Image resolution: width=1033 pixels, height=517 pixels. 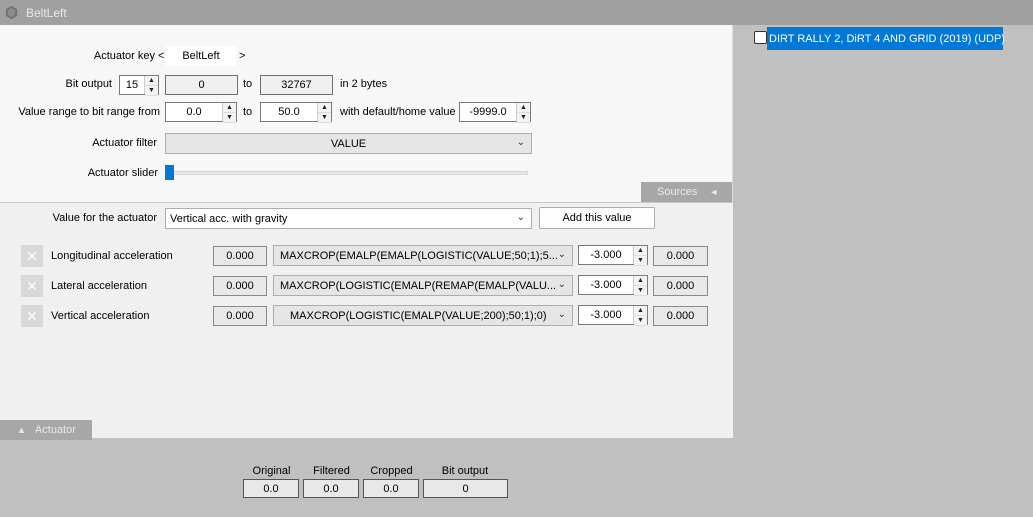 What do you see at coordinates (46, 430) in the screenshot?
I see `actuator-tab: ▲ Actuator` at bounding box center [46, 430].